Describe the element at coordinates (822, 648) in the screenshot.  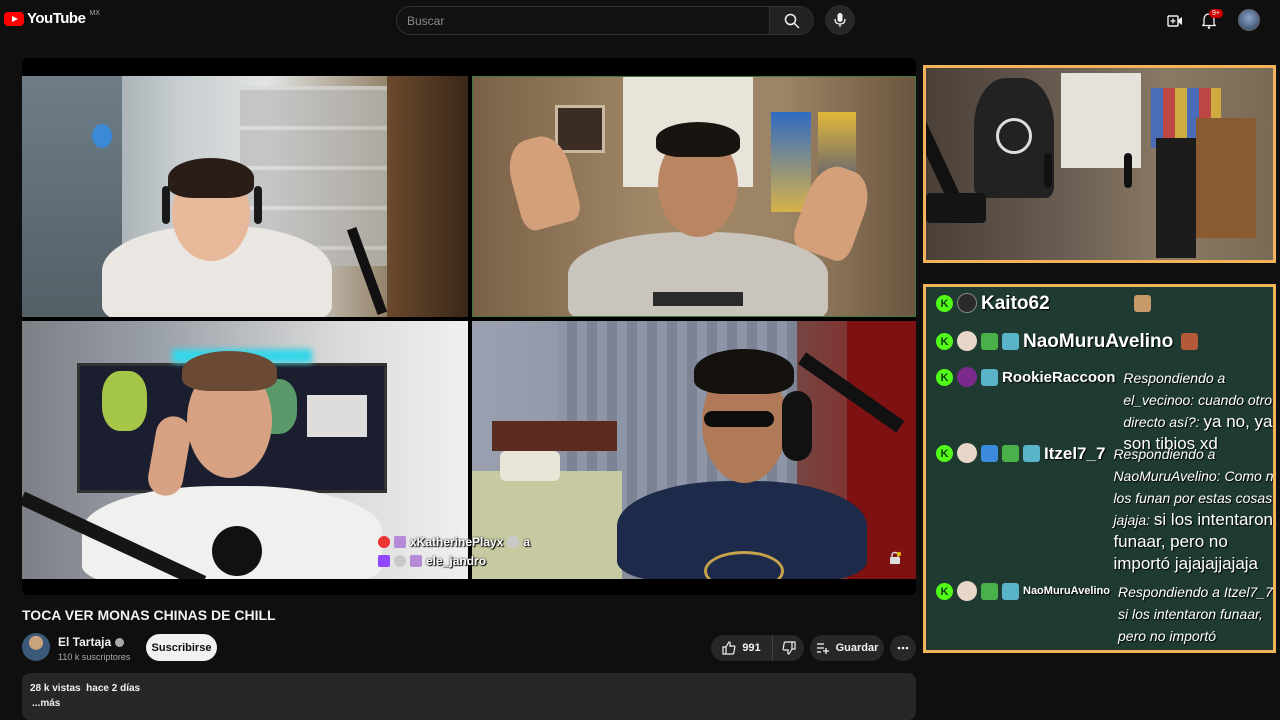
I see `add-to-playlist-icon` at that location.